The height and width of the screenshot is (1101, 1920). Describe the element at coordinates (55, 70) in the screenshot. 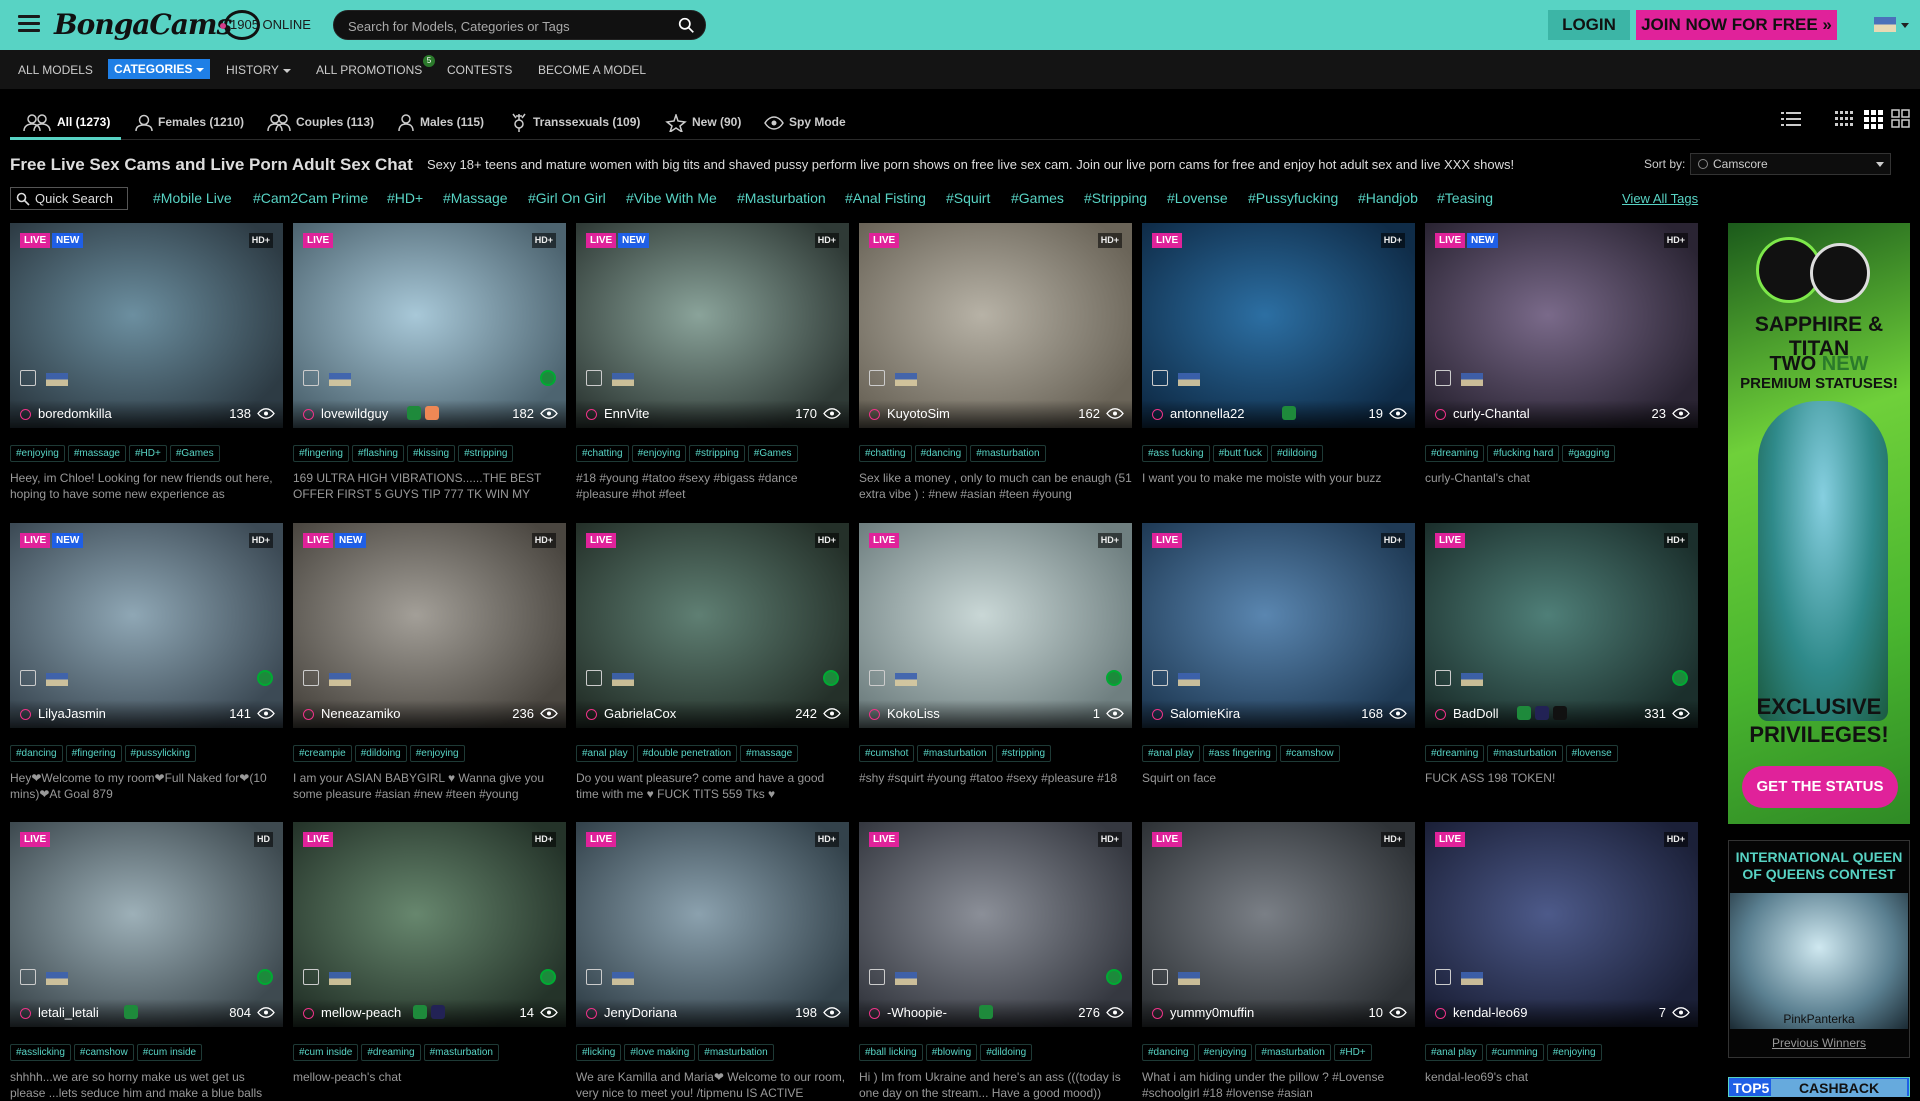

I see `nav-all-models: ALL MODELS` at that location.